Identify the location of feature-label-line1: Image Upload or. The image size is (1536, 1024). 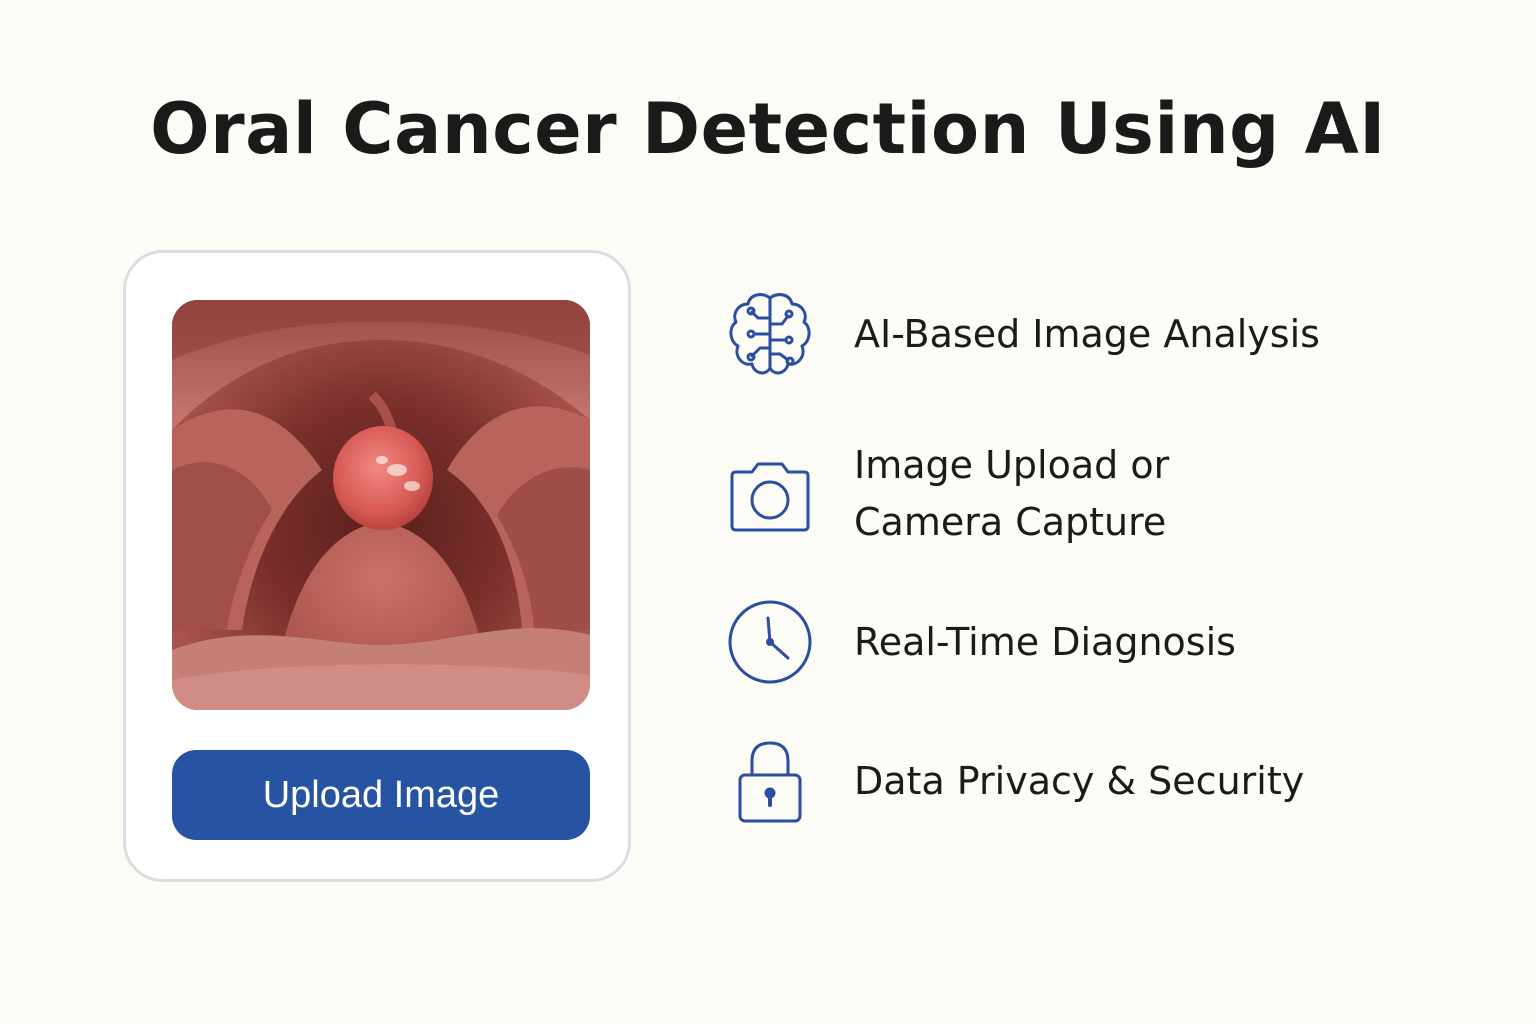
(1012, 465).